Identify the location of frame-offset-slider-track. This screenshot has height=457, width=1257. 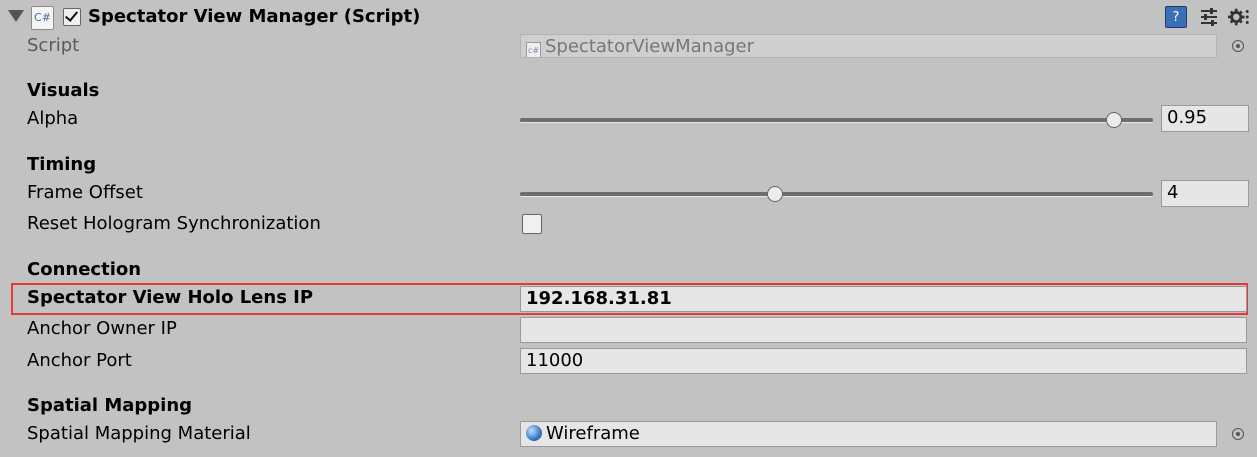
(836, 194).